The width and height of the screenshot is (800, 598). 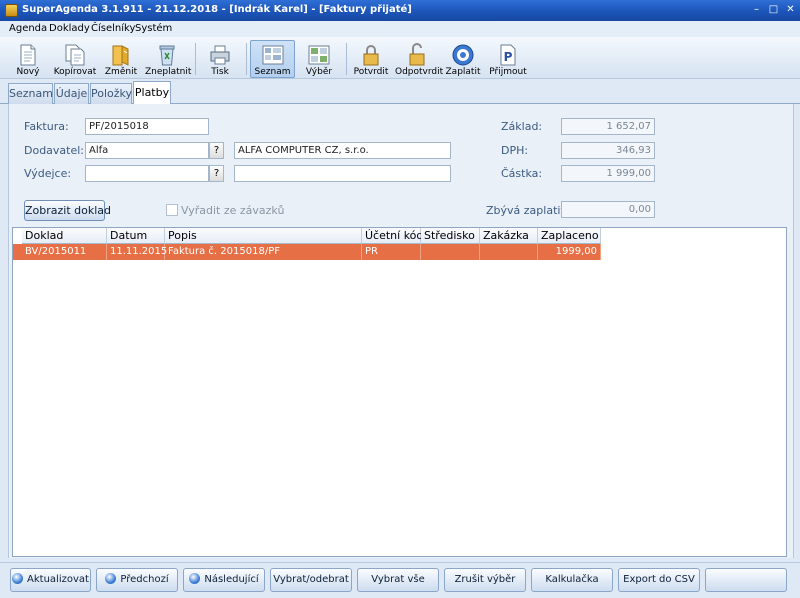 I want to click on tab-seznam: Seznam, so click(x=30, y=93).